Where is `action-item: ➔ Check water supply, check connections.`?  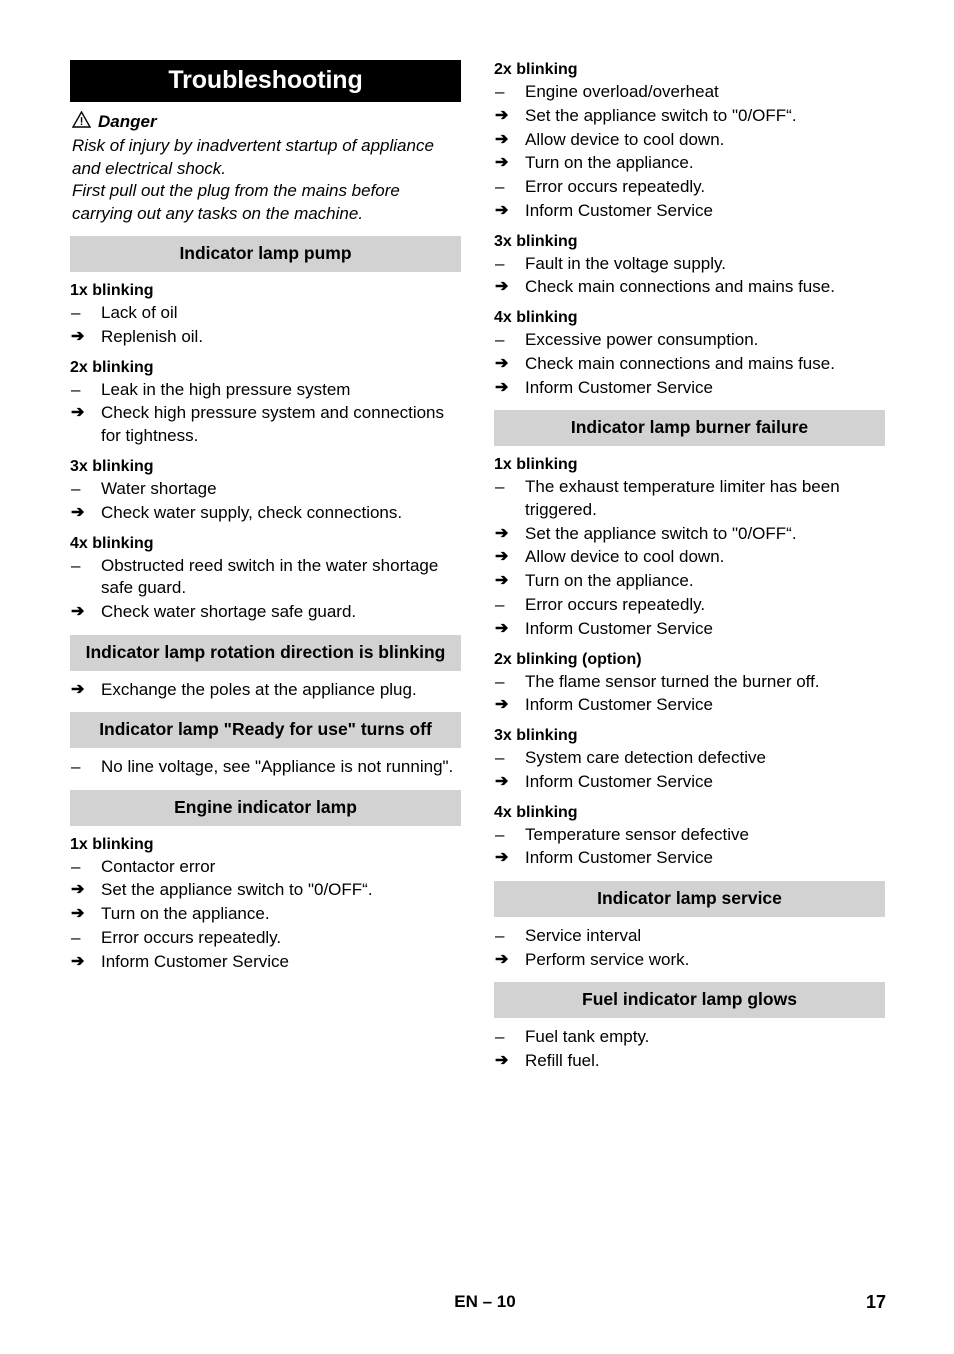
action-item: ➔ Check water supply, check connections. is located at coordinates (265, 513).